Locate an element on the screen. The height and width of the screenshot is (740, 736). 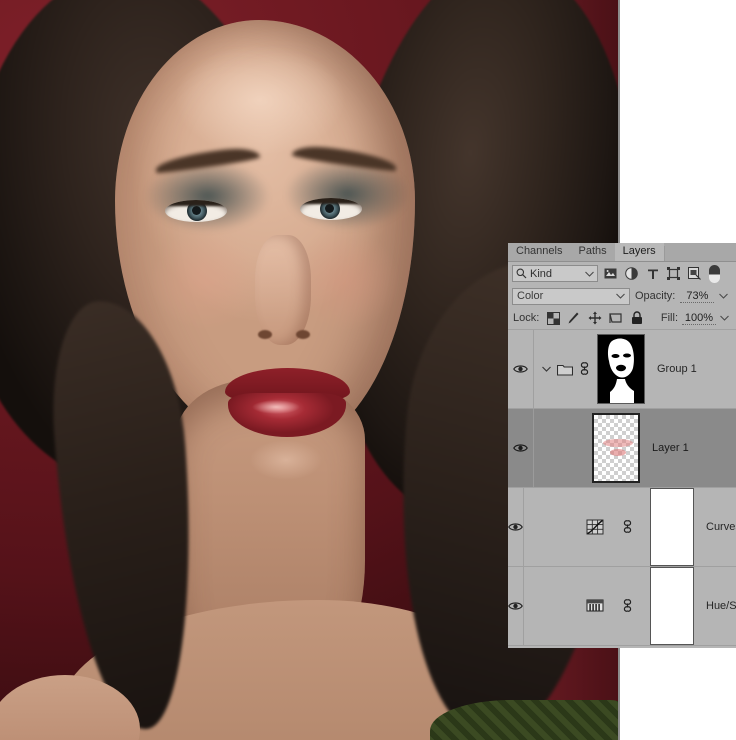
tab-paths: Paths is located at coordinates (592, 252).